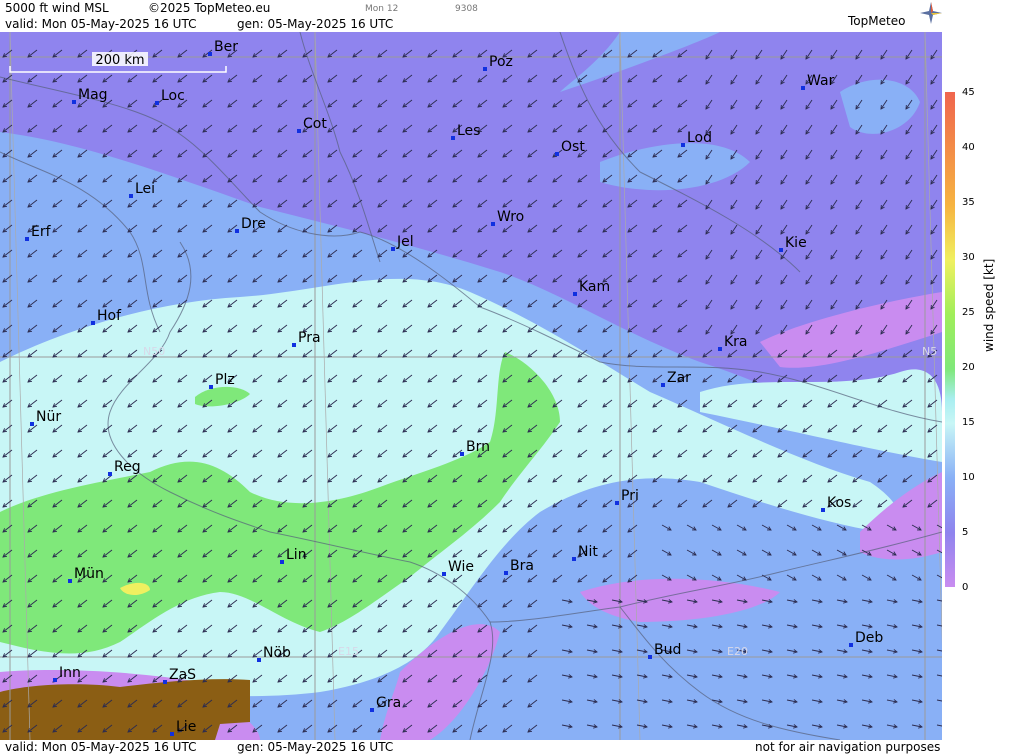 Image resolution: width=1033 pixels, height=754 pixels. Describe the element at coordinates (588, 552) in the screenshot. I see `city-label: Nit` at that location.